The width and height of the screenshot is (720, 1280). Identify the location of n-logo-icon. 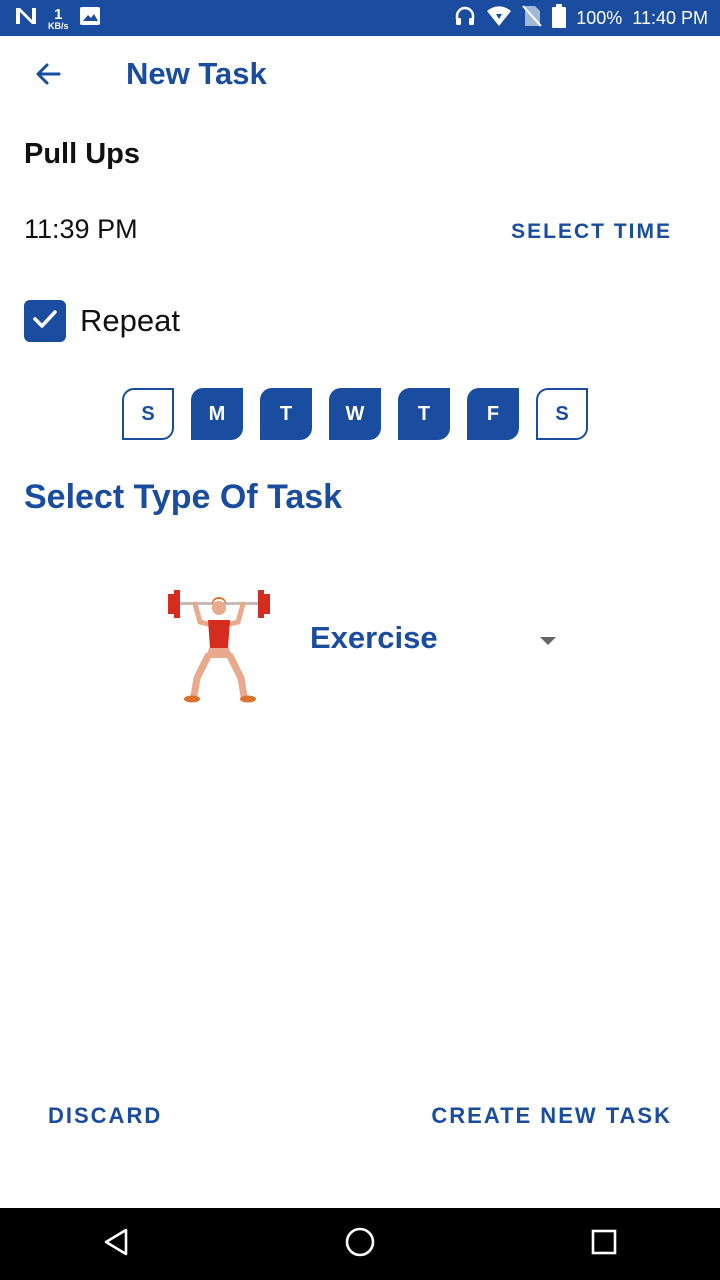
(26, 18).